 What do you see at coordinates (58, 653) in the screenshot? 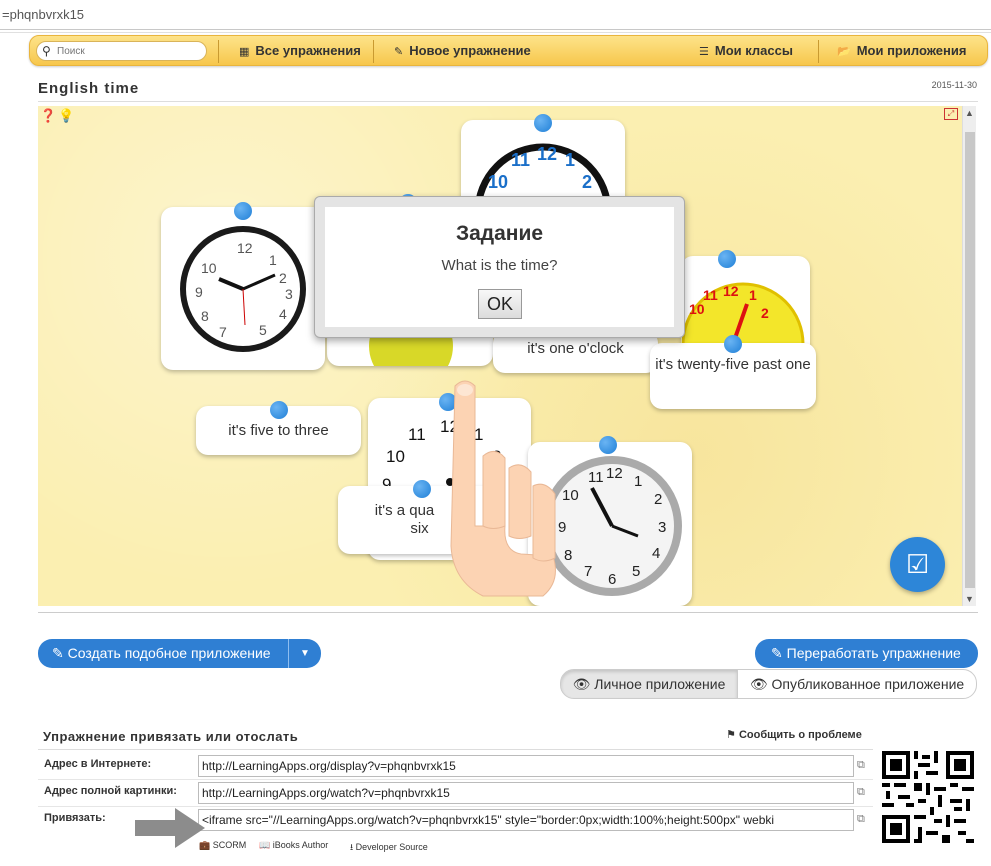
I see `edit-icon: ✎` at bounding box center [58, 653].